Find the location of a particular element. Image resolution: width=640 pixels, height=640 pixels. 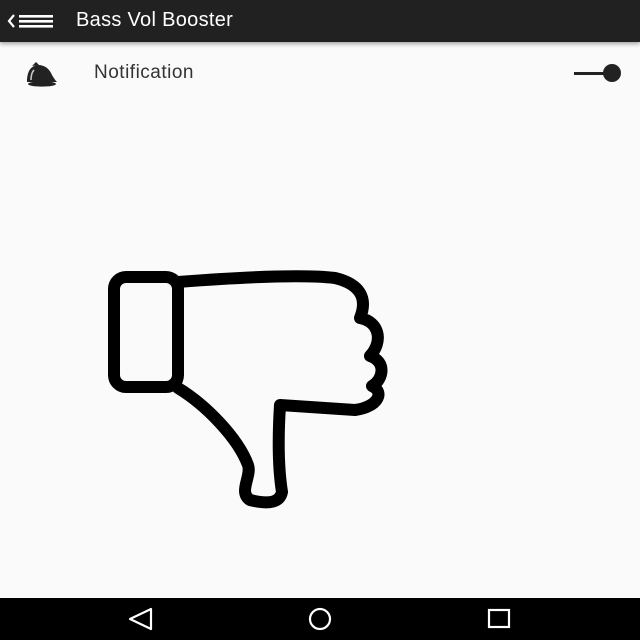

toggle-thumb is located at coordinates (612, 73).